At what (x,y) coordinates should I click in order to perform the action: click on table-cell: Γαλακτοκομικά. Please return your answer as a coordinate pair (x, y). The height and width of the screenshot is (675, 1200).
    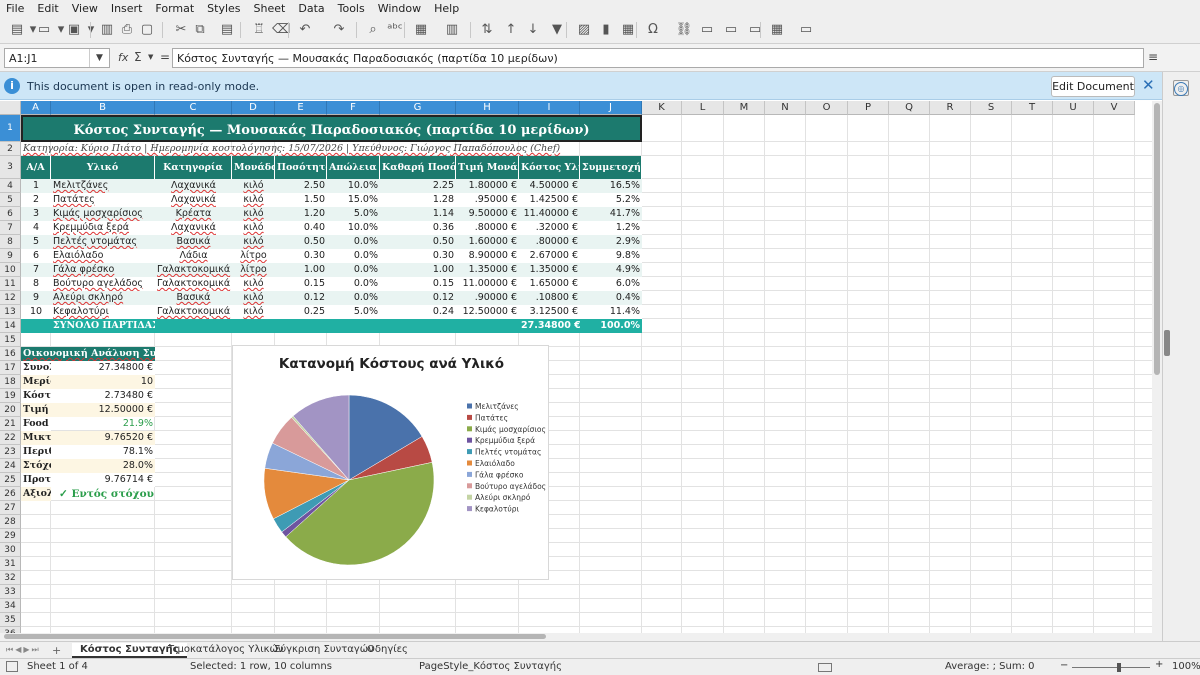
    Looking at the image, I should click on (193, 270).